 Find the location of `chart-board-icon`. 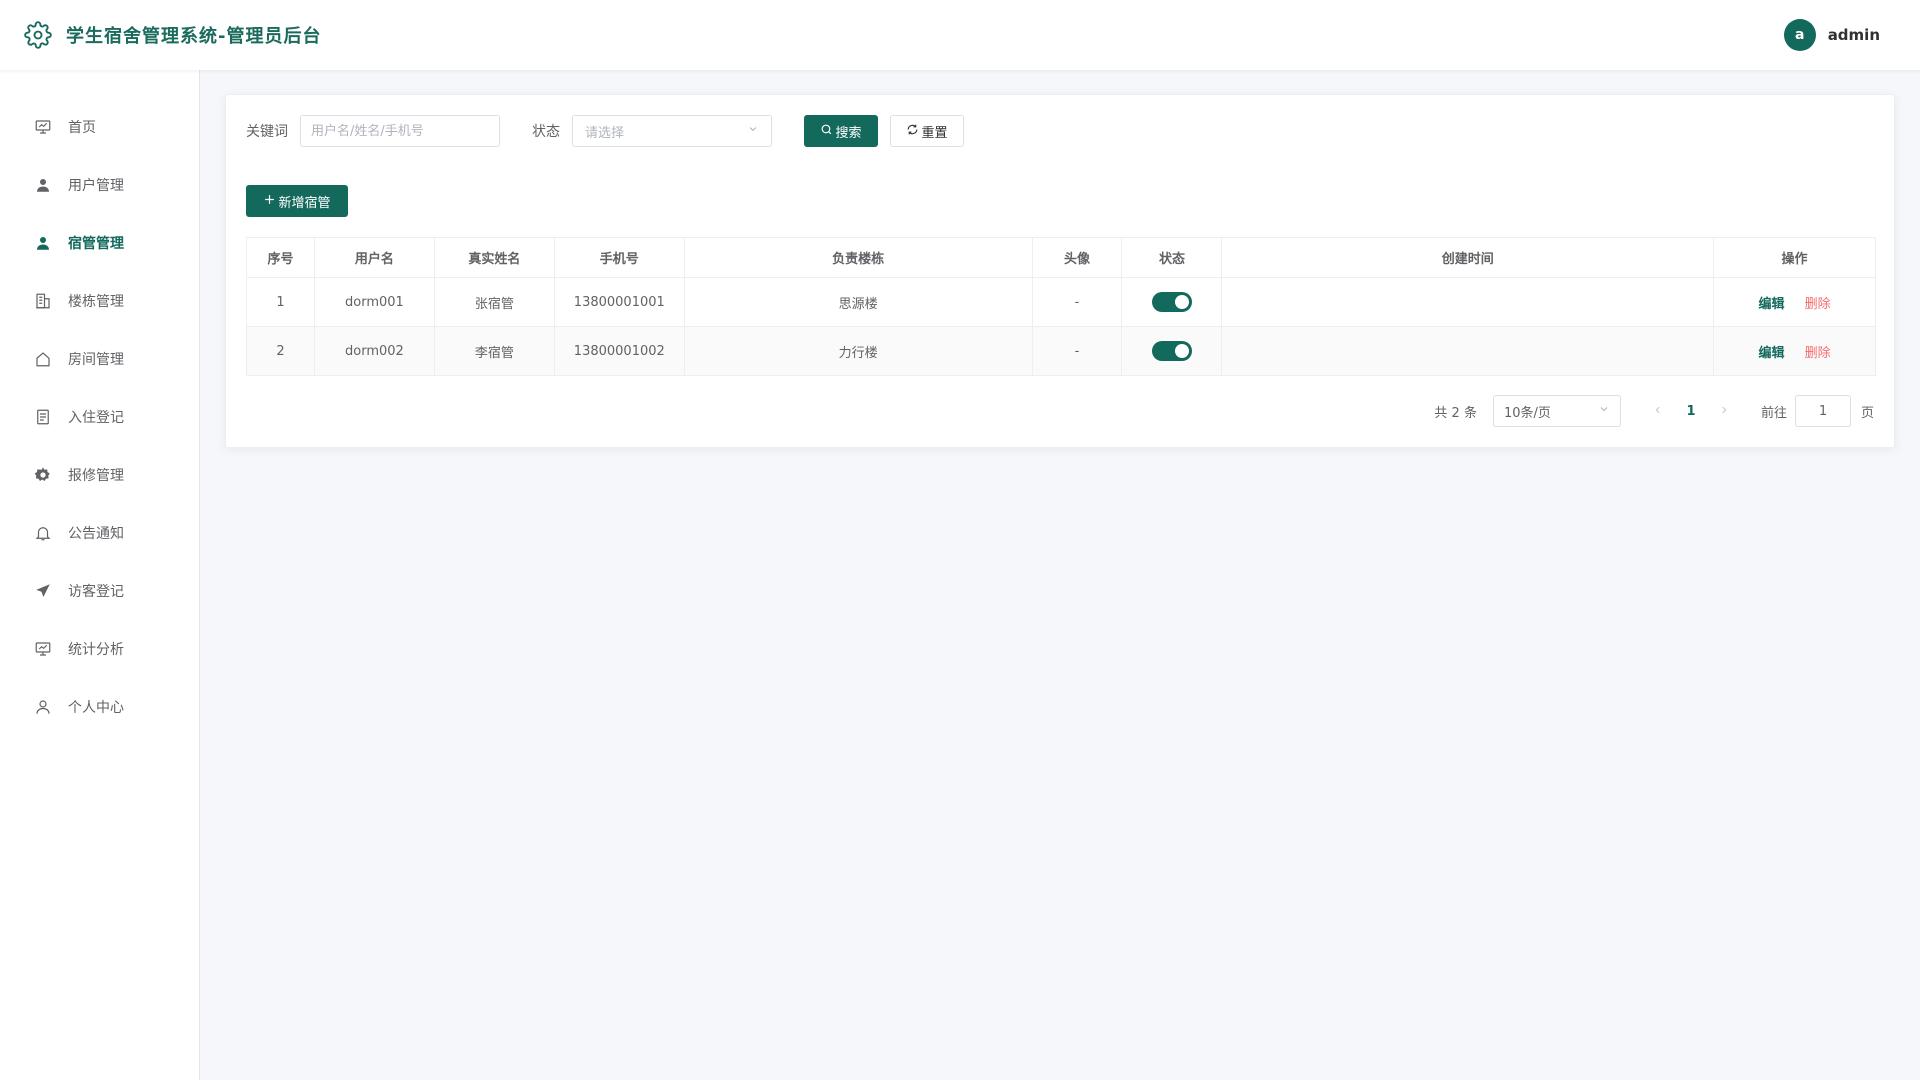

chart-board-icon is located at coordinates (43, 649).